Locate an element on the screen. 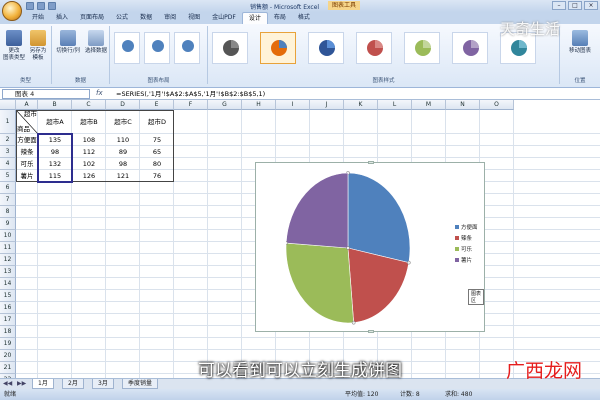  chart-tooltip: 图表区 is located at coordinates (476, 297).